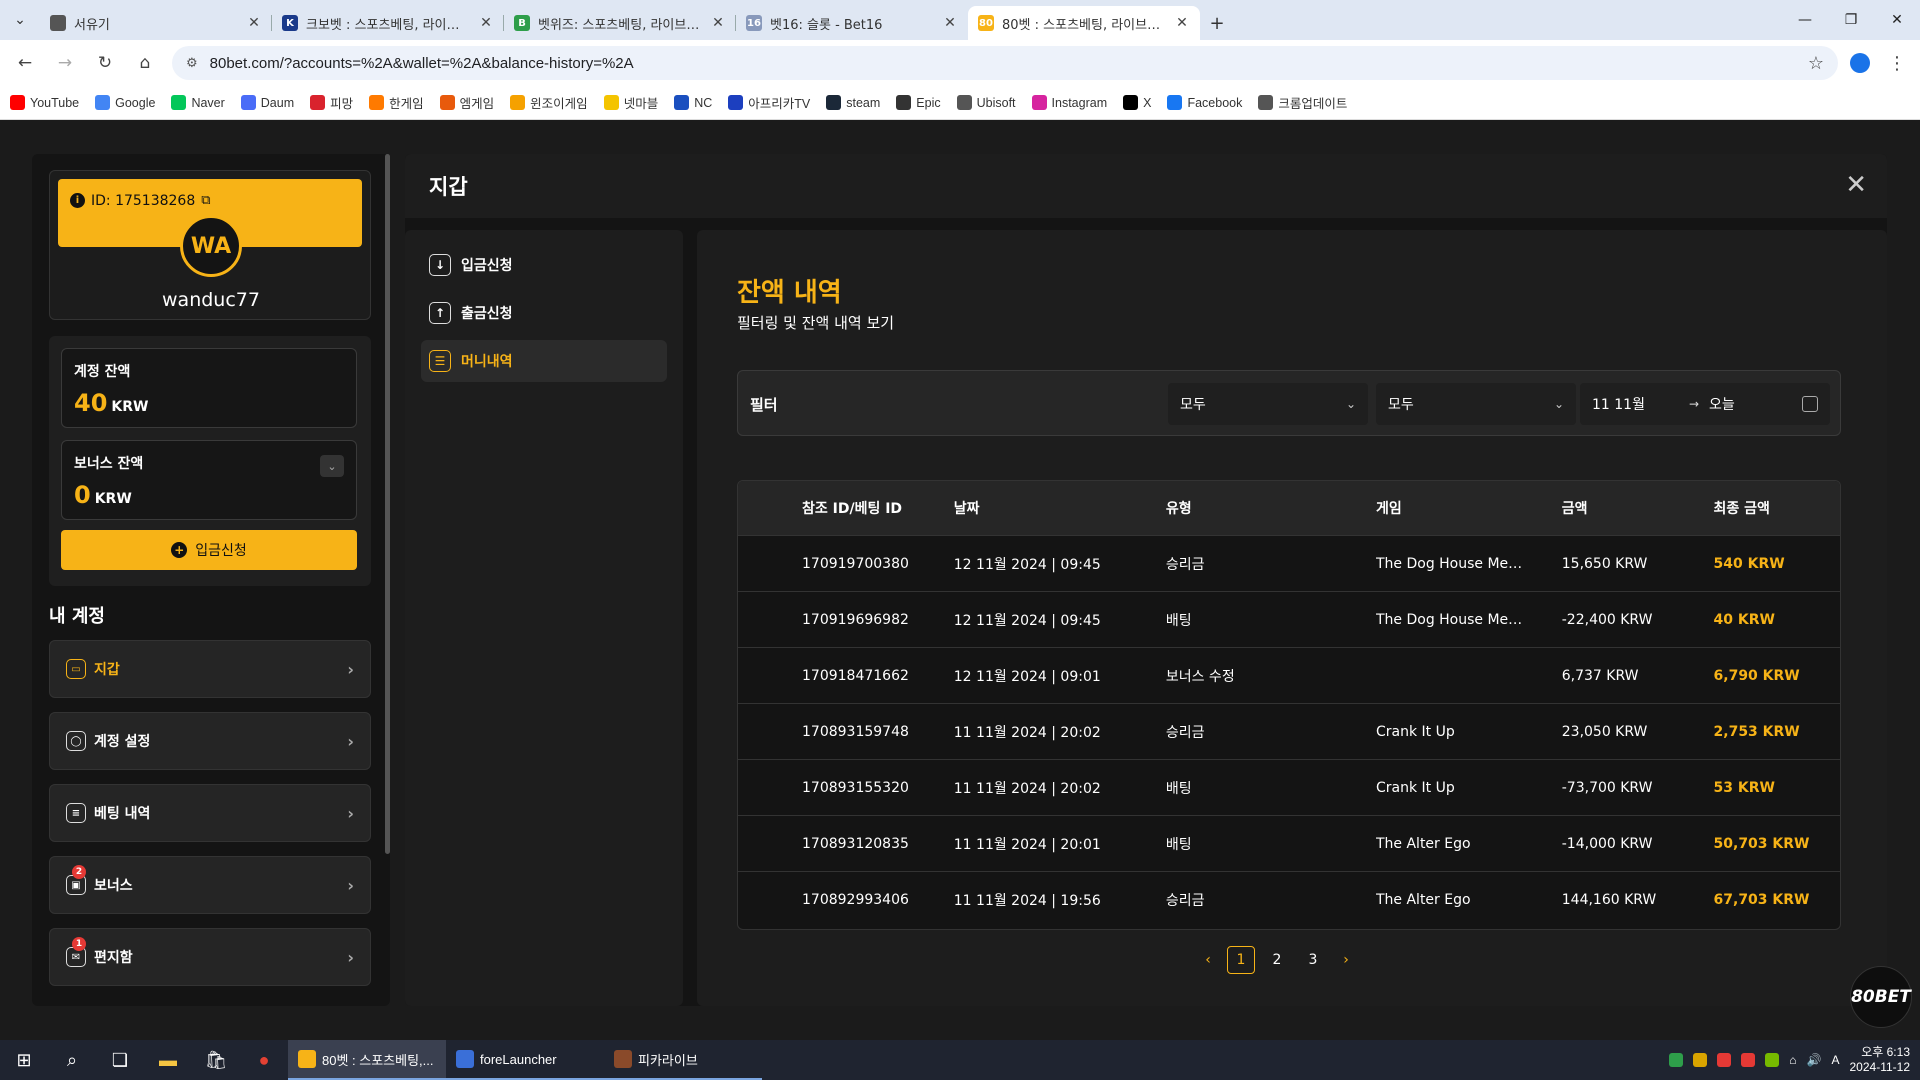 Image resolution: width=1920 pixels, height=1080 pixels. What do you see at coordinates (210, 885) in the screenshot?
I see `sidebar-item-gift: ▣ 2 보너스 ›` at bounding box center [210, 885].